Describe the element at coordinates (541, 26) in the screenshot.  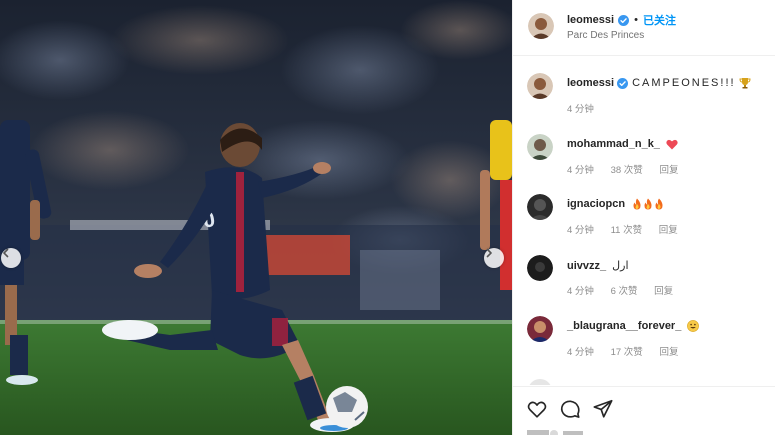
I see `author-avatar` at that location.